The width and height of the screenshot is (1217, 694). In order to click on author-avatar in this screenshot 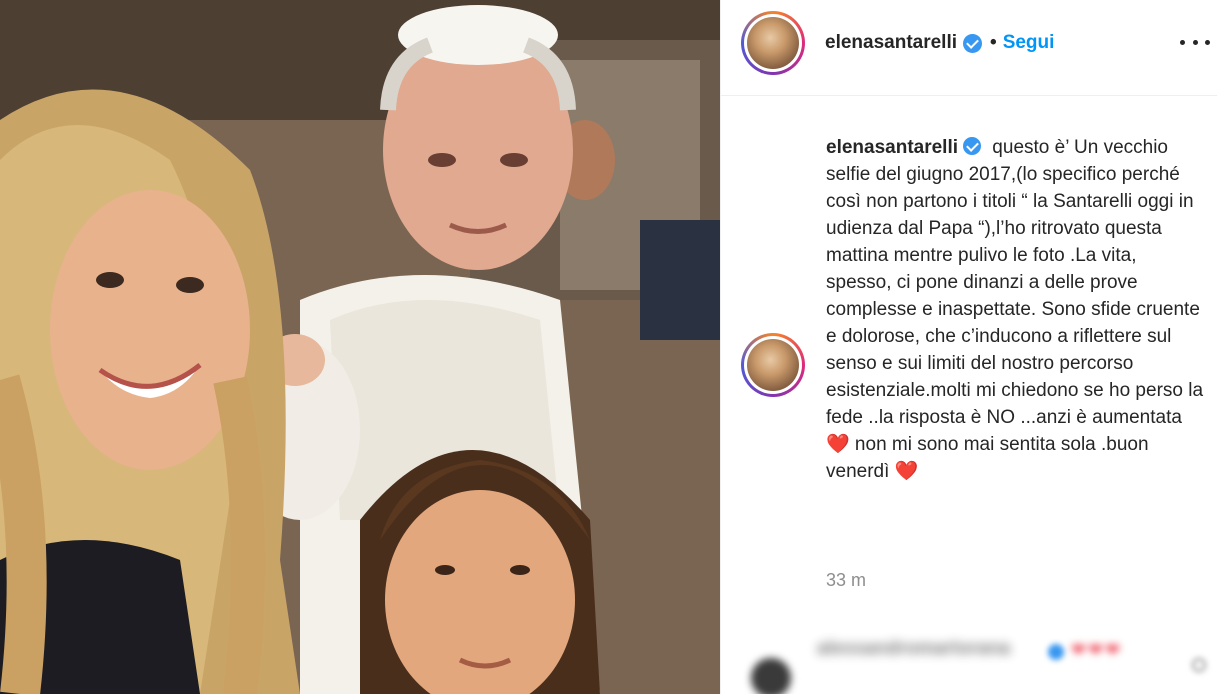, I will do `click(773, 43)`.